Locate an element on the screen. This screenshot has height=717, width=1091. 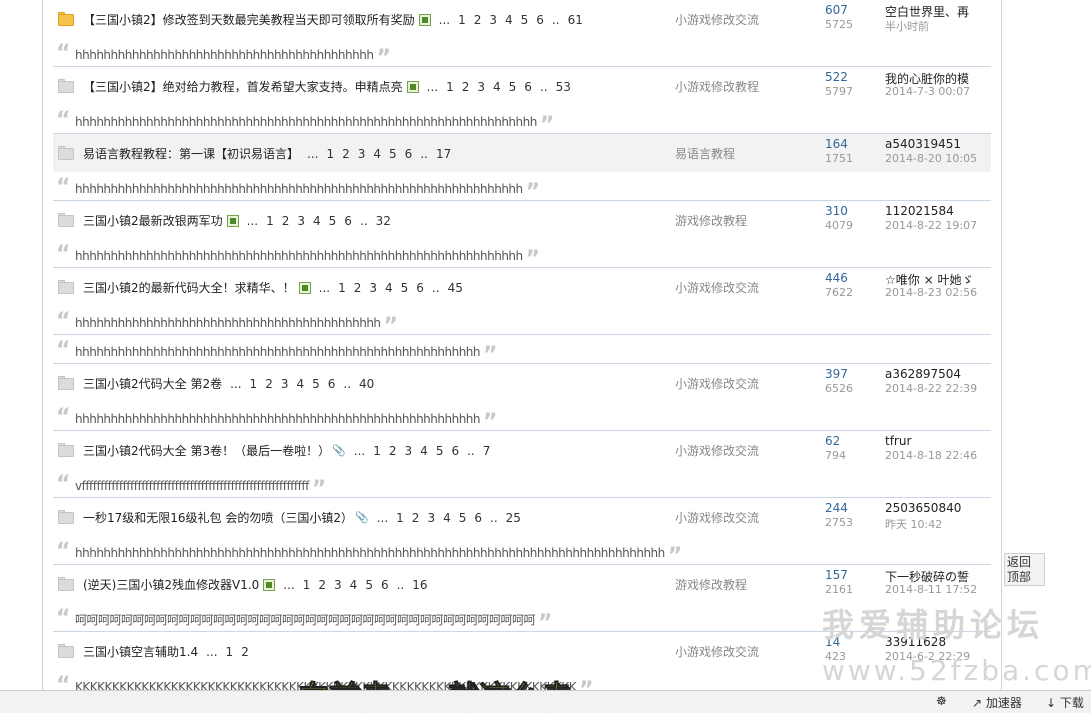
download-button: ↓ 下载 is located at coordinates (1065, 702).